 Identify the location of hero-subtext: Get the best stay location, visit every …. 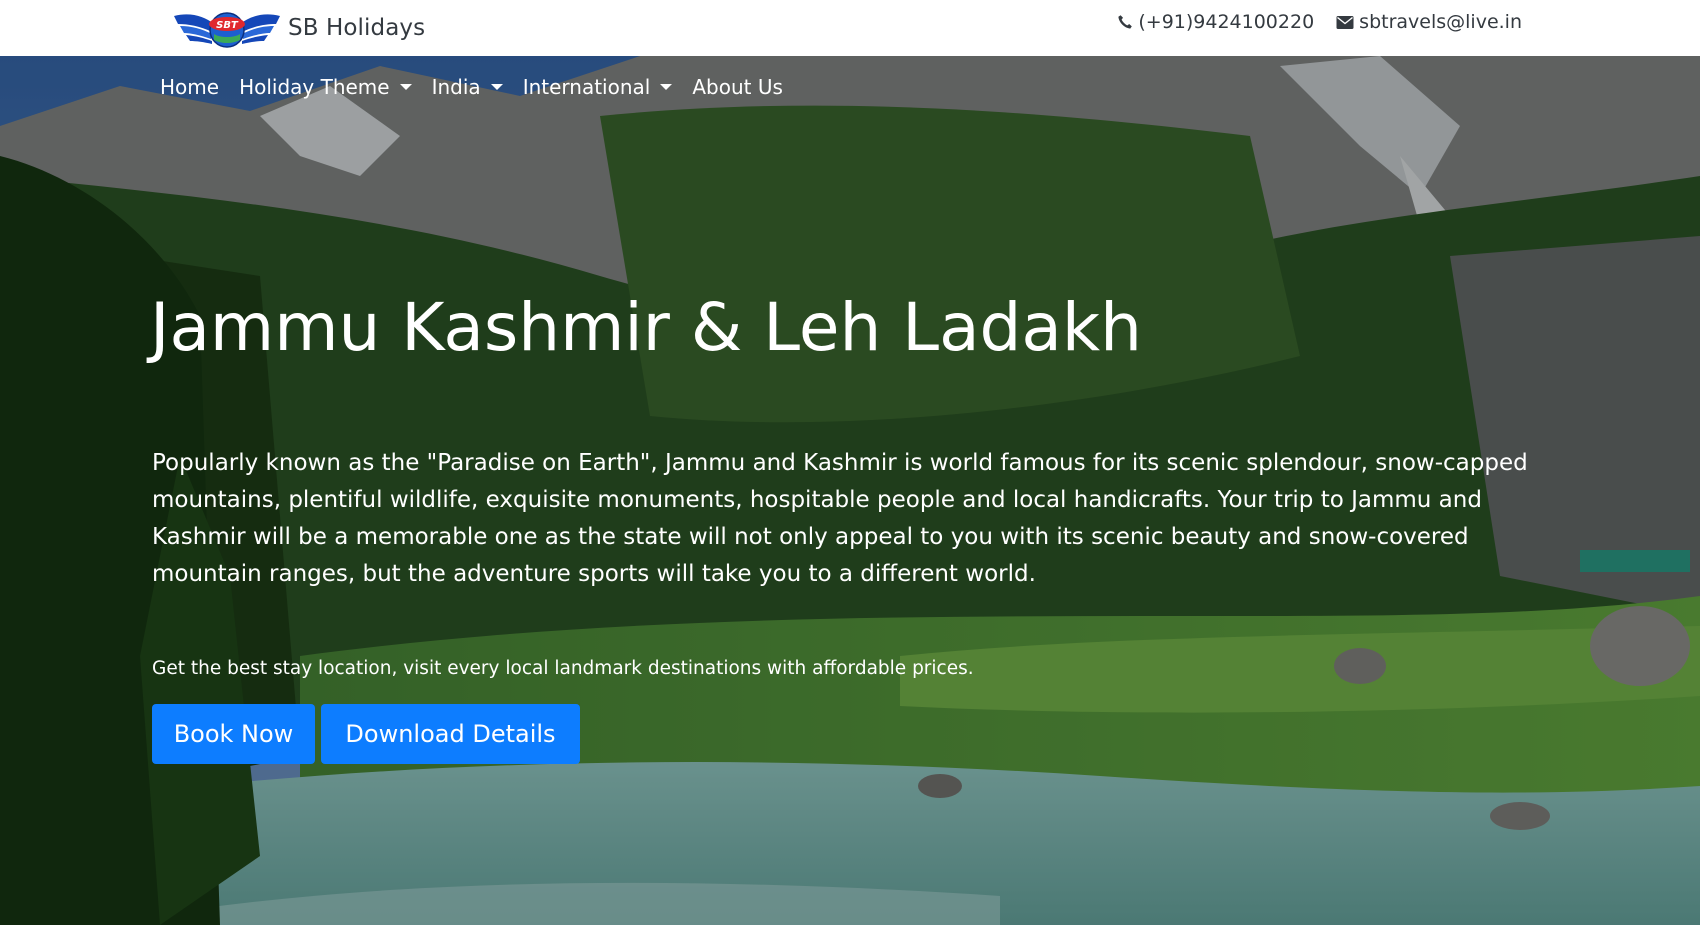
(563, 668).